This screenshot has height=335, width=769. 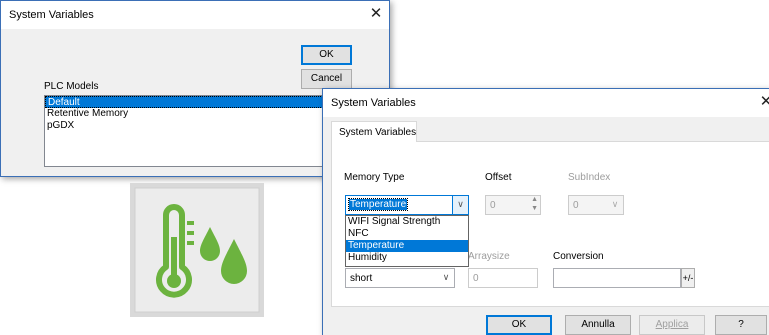 What do you see at coordinates (407, 246) in the screenshot?
I see `option-temperature: Temperature` at bounding box center [407, 246].